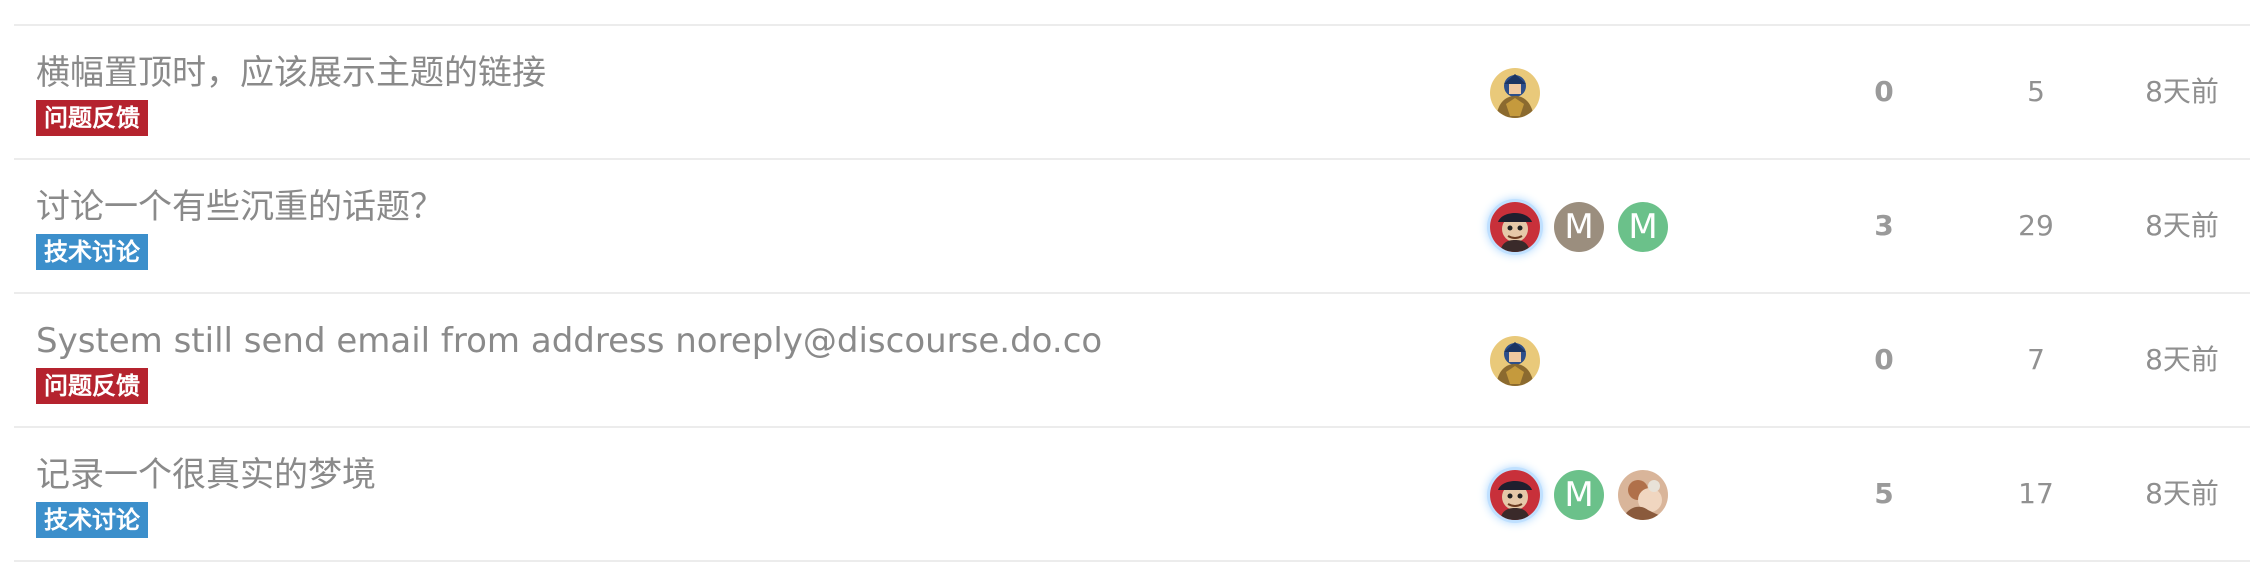 The height and width of the screenshot is (582, 2266). What do you see at coordinates (206, 475) in the screenshot?
I see `topic-title-link: 记录一个很真实的梦境` at bounding box center [206, 475].